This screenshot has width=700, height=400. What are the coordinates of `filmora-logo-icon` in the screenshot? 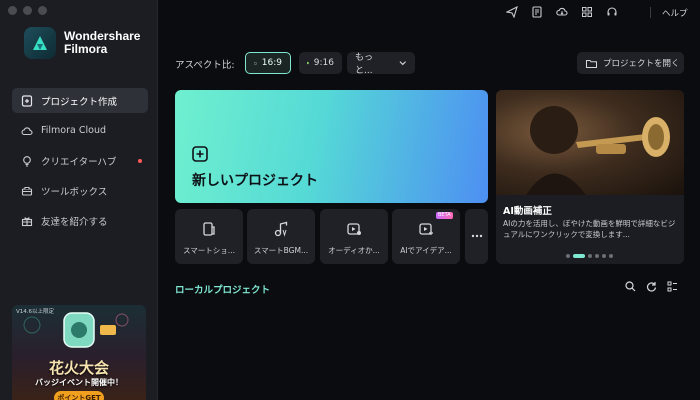 It's located at (40, 43).